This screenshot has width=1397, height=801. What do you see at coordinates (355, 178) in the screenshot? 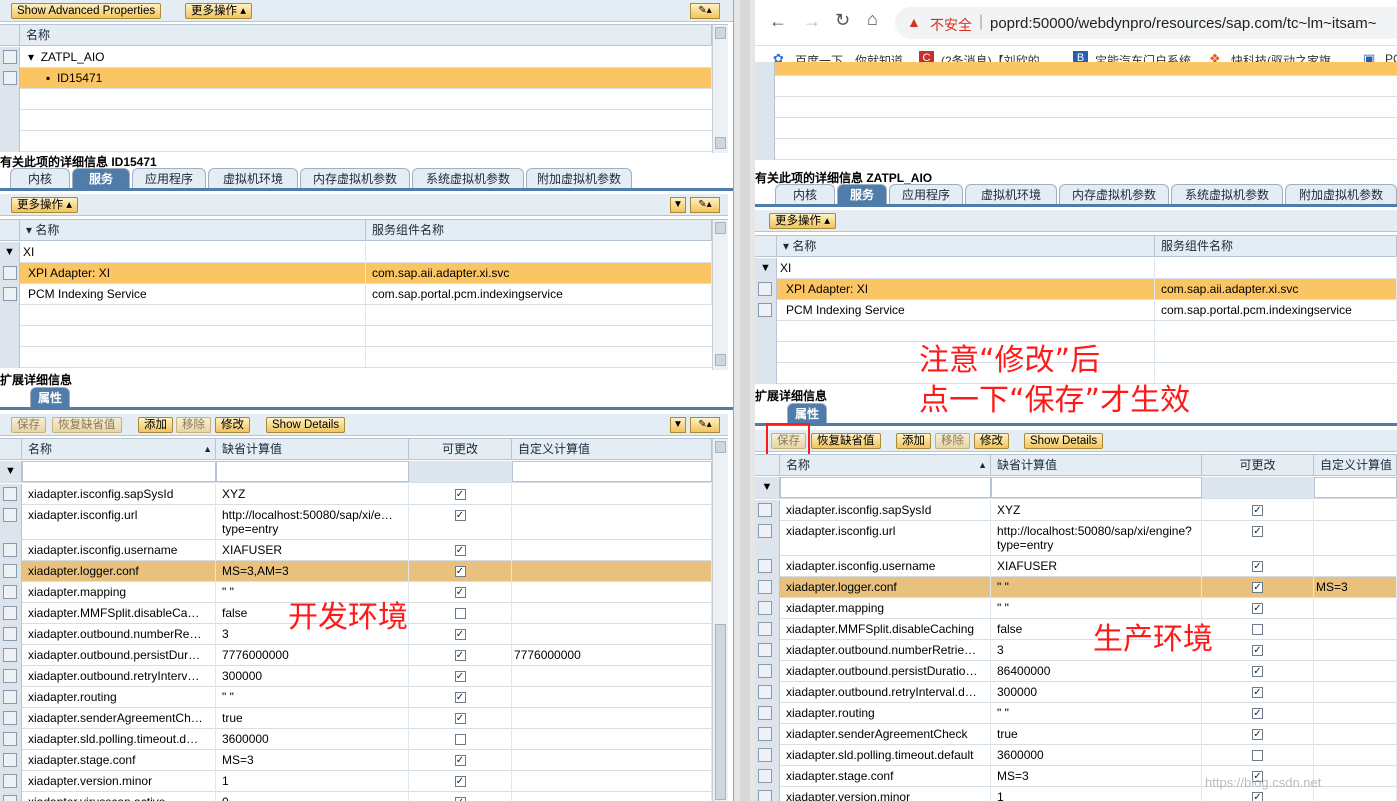
I see `tab-memory-vm-params: 内存虚拟机参数` at bounding box center [355, 178].